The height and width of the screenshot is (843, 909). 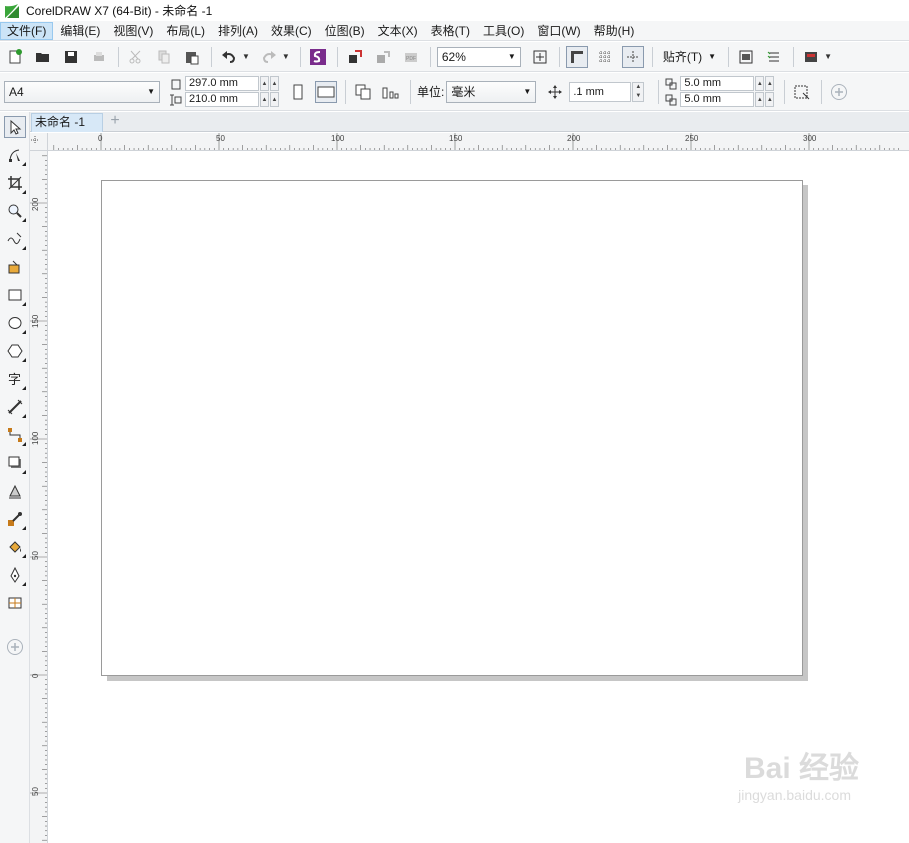 What do you see at coordinates (27, 30) in the screenshot?
I see `menu-file: 文件(F)` at bounding box center [27, 30].